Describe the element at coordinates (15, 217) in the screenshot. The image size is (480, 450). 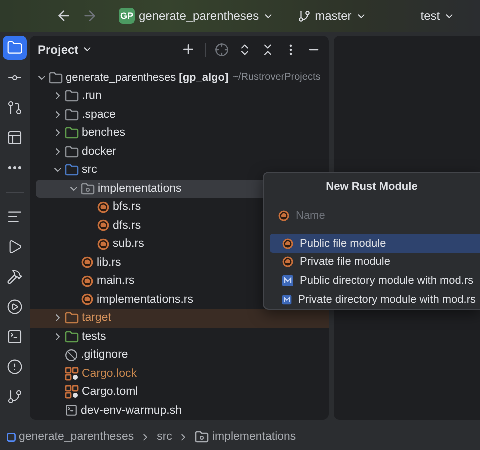
I see `list-icon` at that location.